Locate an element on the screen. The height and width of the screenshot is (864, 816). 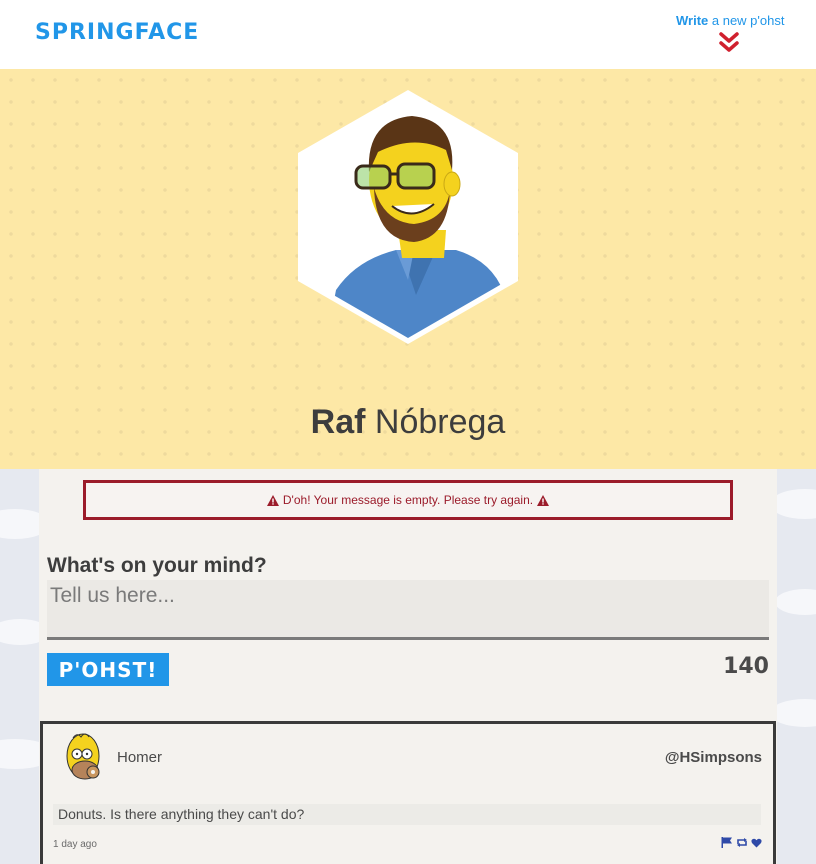
post-handle: @HSimpsons is located at coordinates (713, 757).